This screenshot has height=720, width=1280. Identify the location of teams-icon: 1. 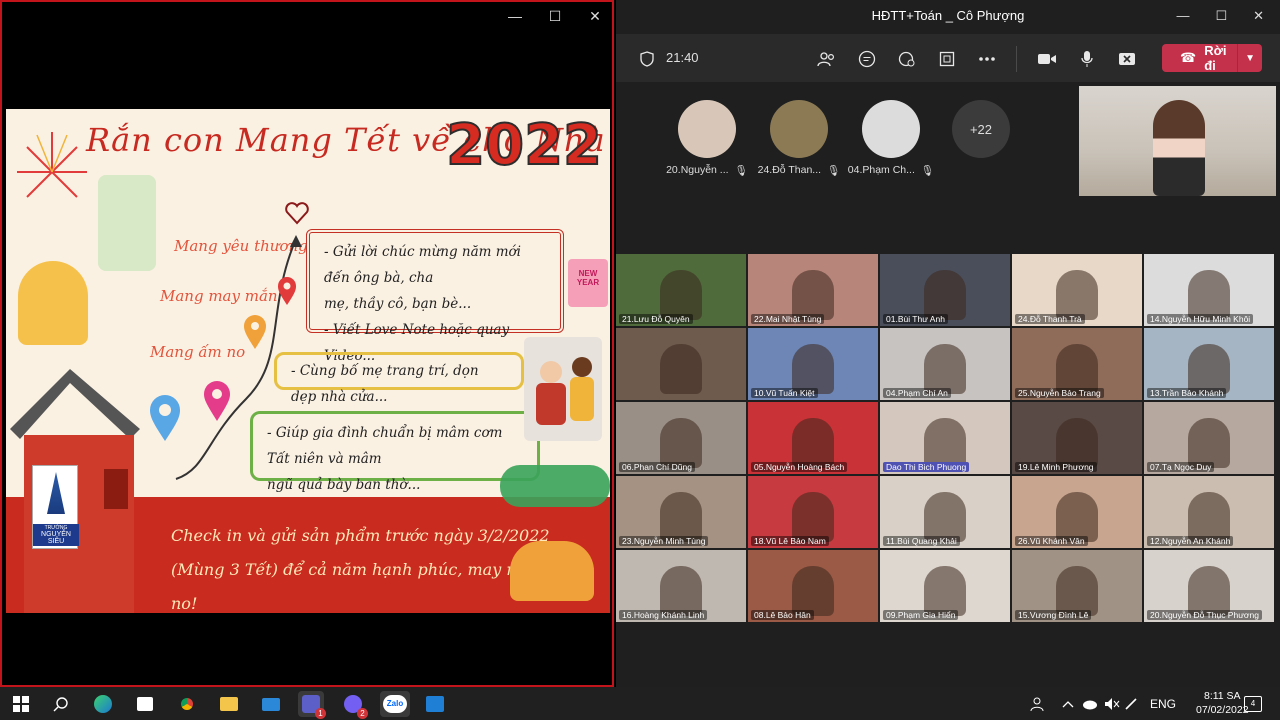
(312, 705).